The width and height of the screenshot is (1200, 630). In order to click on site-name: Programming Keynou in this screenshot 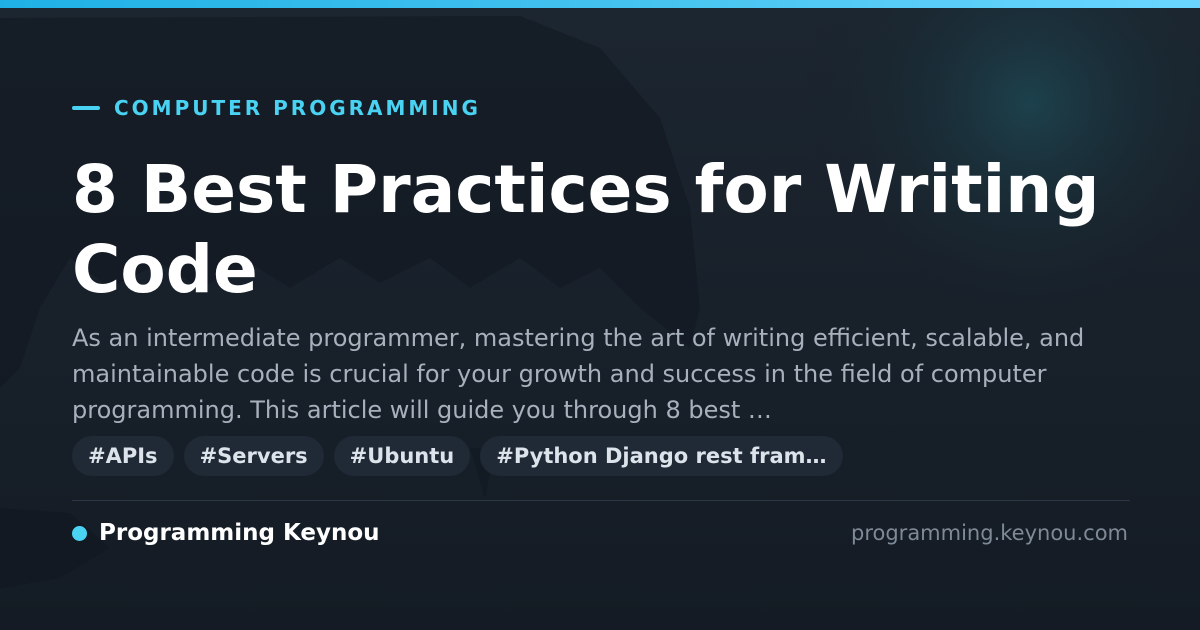, I will do `click(239, 533)`.